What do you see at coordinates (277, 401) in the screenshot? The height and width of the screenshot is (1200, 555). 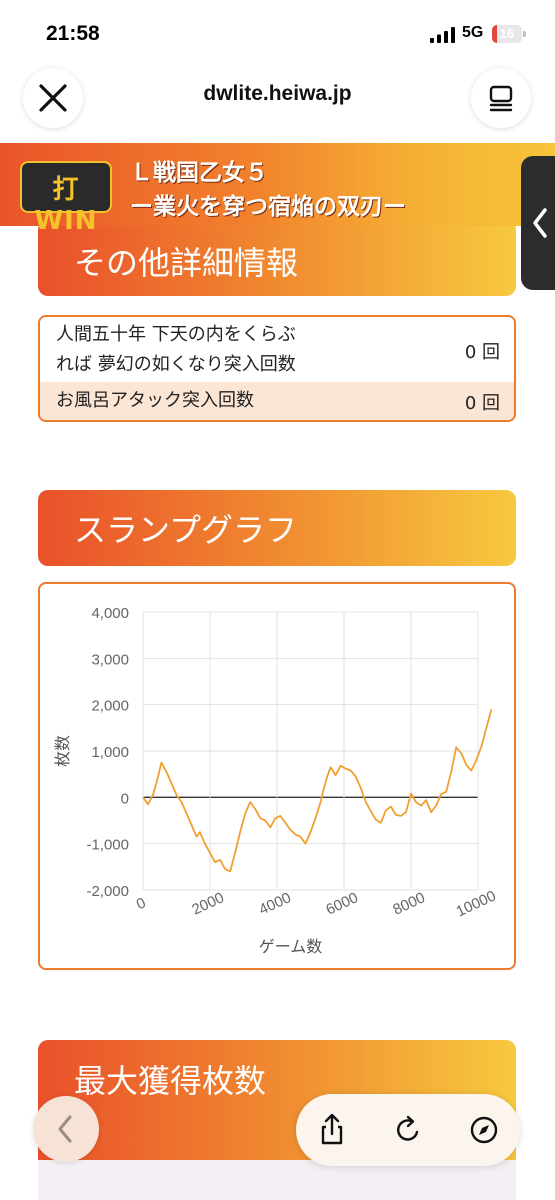 I see `table-row: お風呂アタック突入回数 0 回` at bounding box center [277, 401].